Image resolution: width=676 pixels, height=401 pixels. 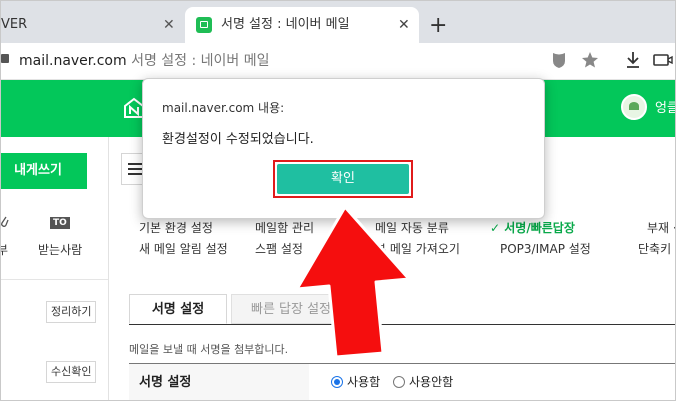 What do you see at coordinates (663, 62) in the screenshot?
I see `screen-cast-icon` at bounding box center [663, 62].